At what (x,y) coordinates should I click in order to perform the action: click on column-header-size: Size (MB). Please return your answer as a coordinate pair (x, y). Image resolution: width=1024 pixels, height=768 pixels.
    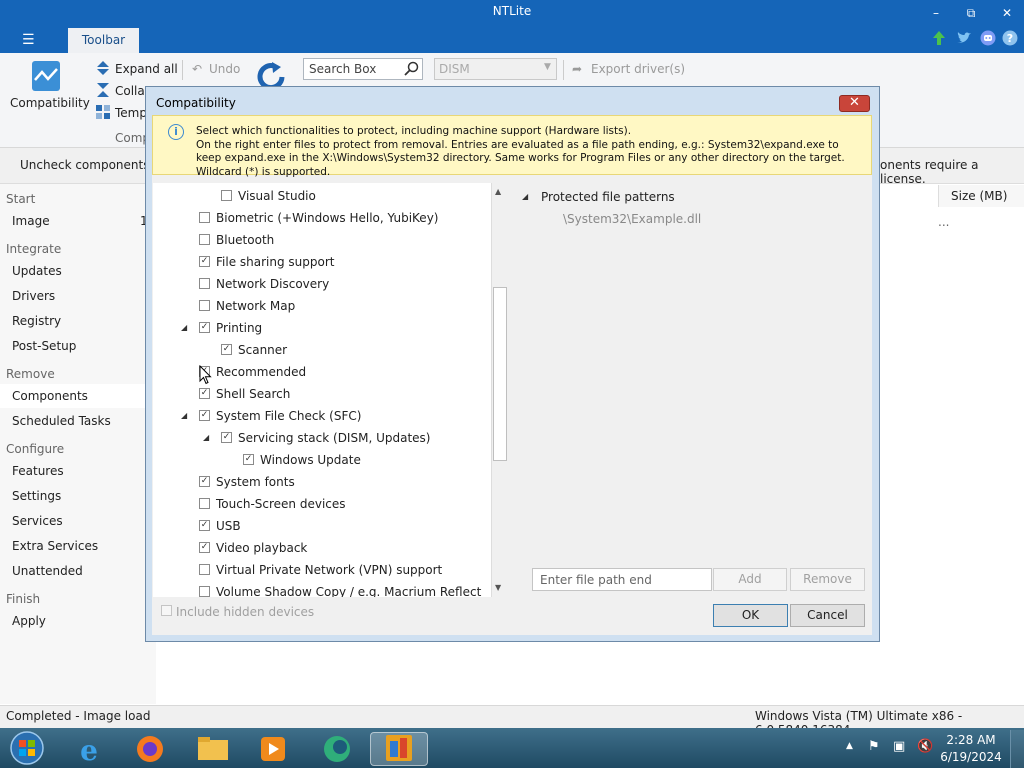
    Looking at the image, I should click on (981, 196).